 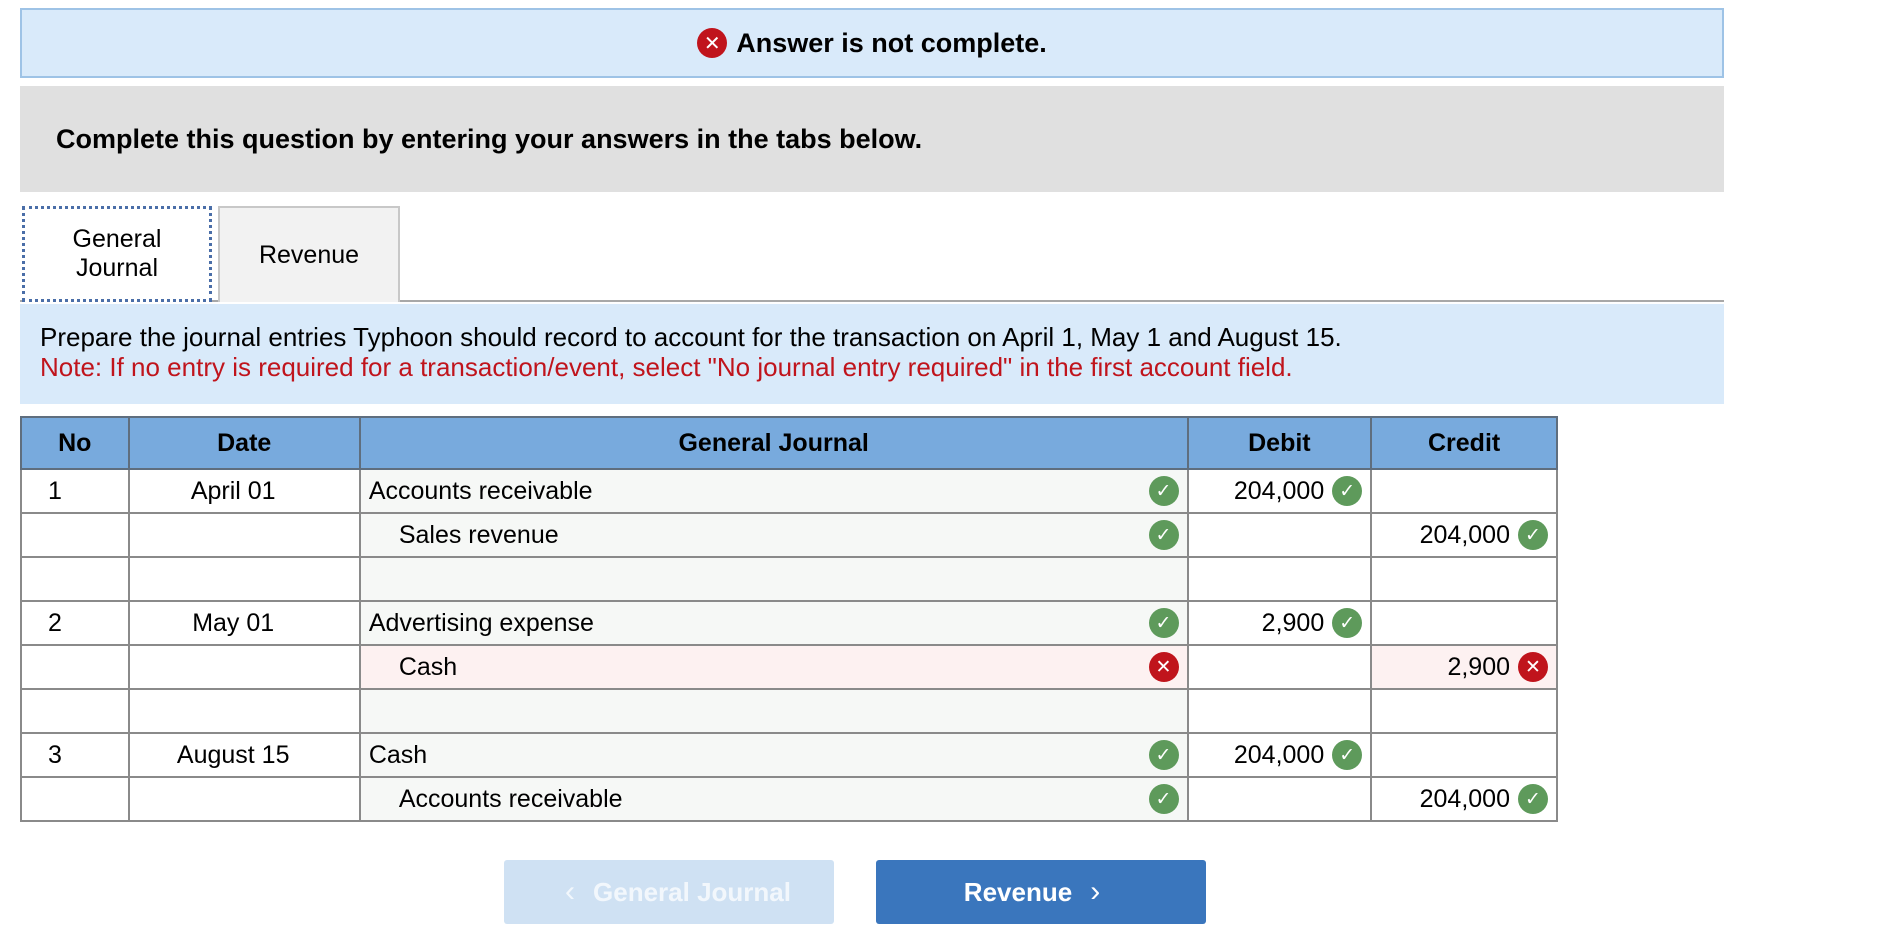 What do you see at coordinates (55, 490) in the screenshot?
I see `entry-number: 1` at bounding box center [55, 490].